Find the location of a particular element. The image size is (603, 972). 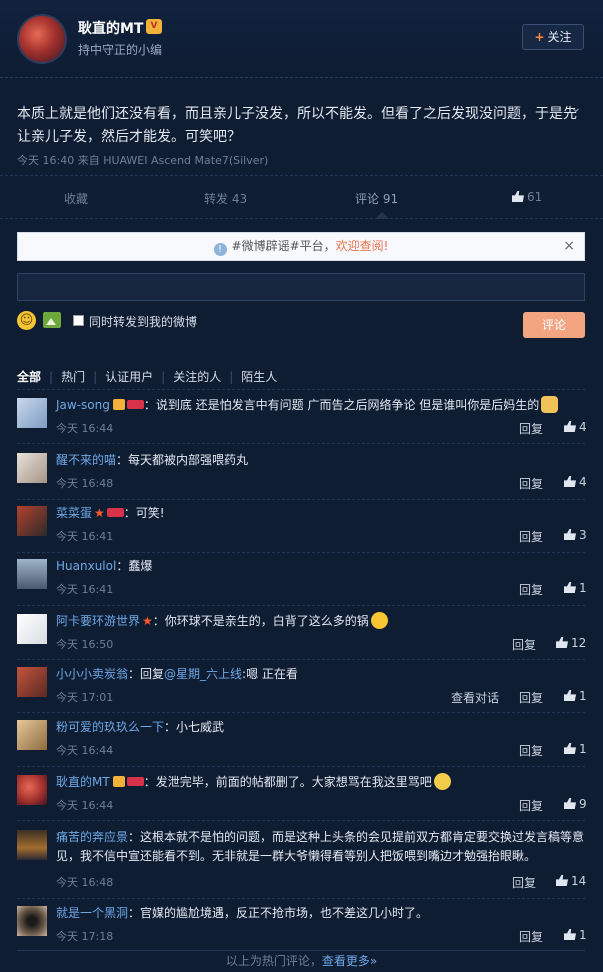

laugh-emoji-icon is located at coordinates (379, 620).